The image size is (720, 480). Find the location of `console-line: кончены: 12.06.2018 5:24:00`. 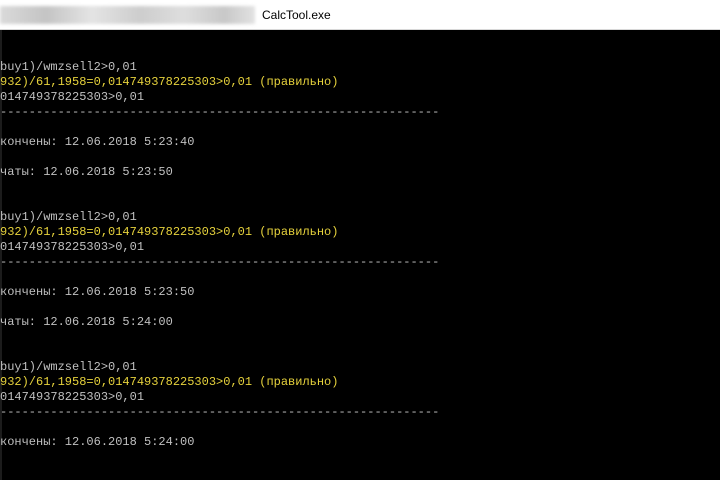

console-line: кончены: 12.06.2018 5:24:00 is located at coordinates (97, 442).